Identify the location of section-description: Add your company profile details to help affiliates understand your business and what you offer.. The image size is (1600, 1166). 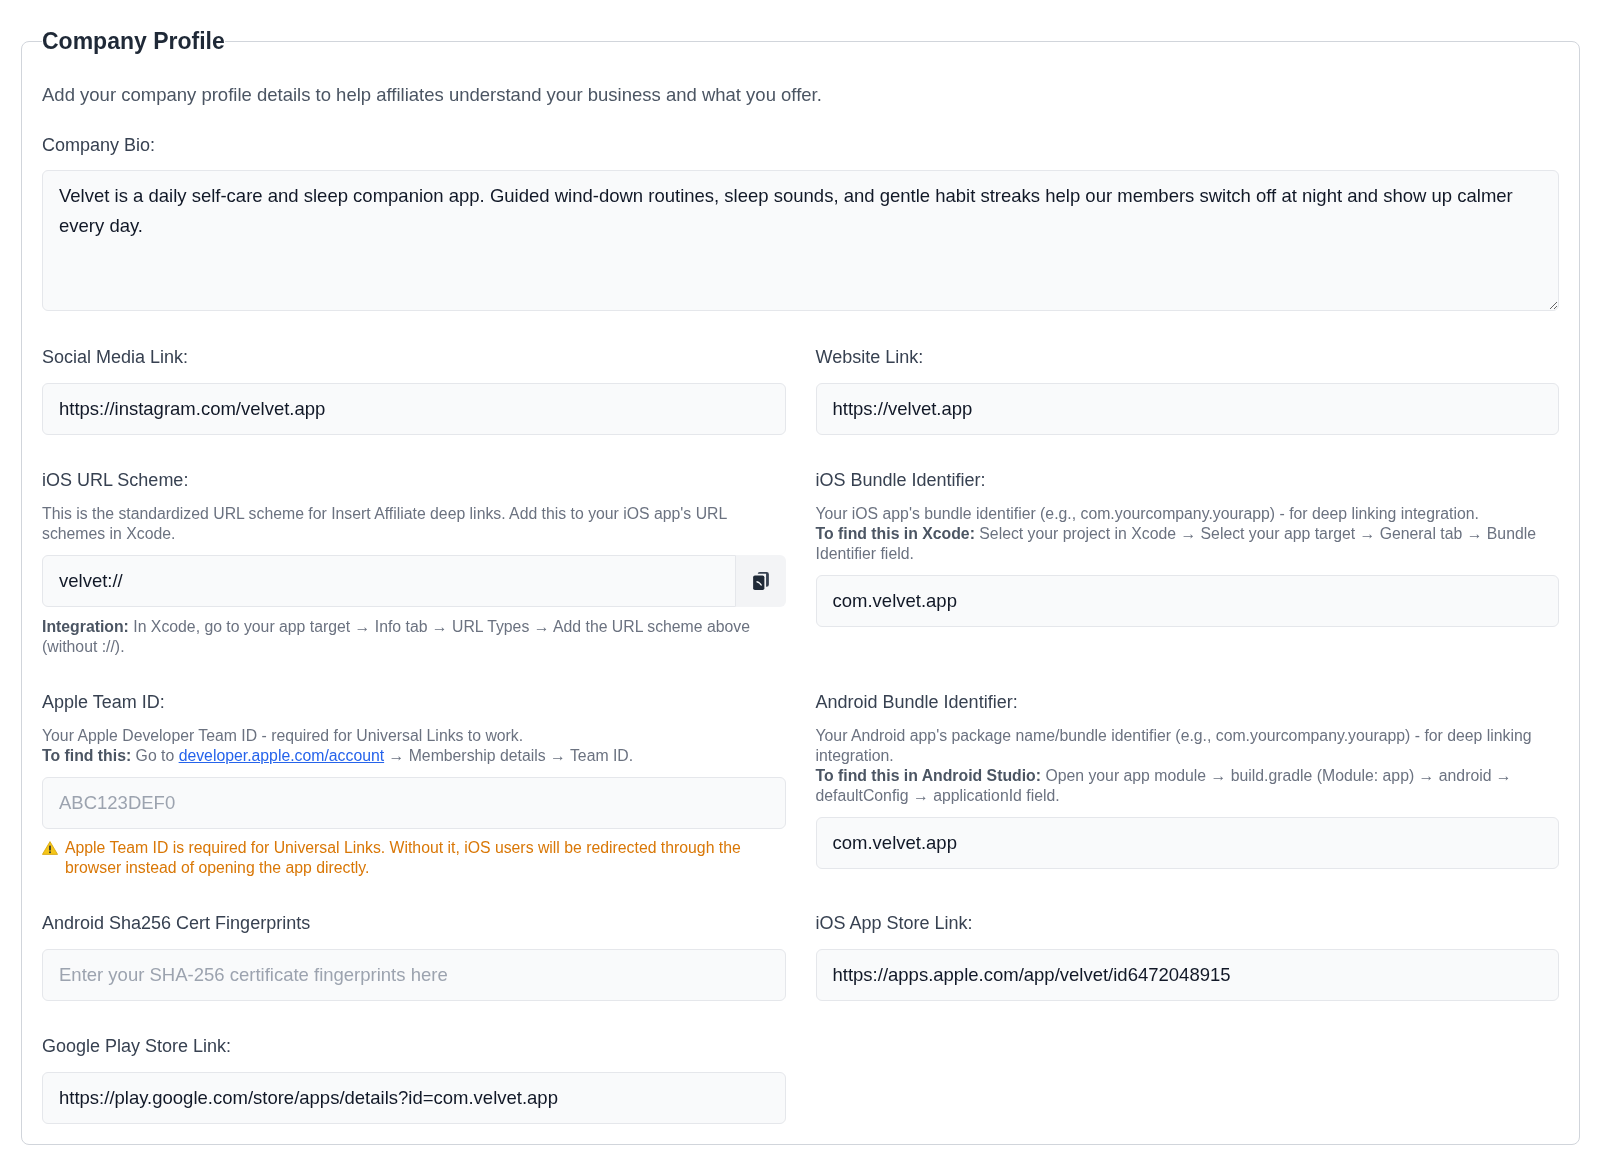
(432, 95).